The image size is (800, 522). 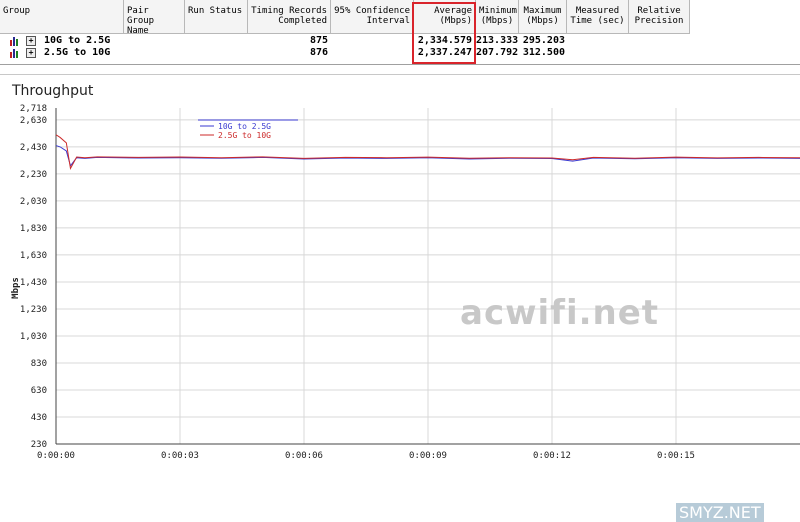 What do you see at coordinates (33, 175) in the screenshot?
I see `y-tick-label: 2,230` at bounding box center [33, 175].